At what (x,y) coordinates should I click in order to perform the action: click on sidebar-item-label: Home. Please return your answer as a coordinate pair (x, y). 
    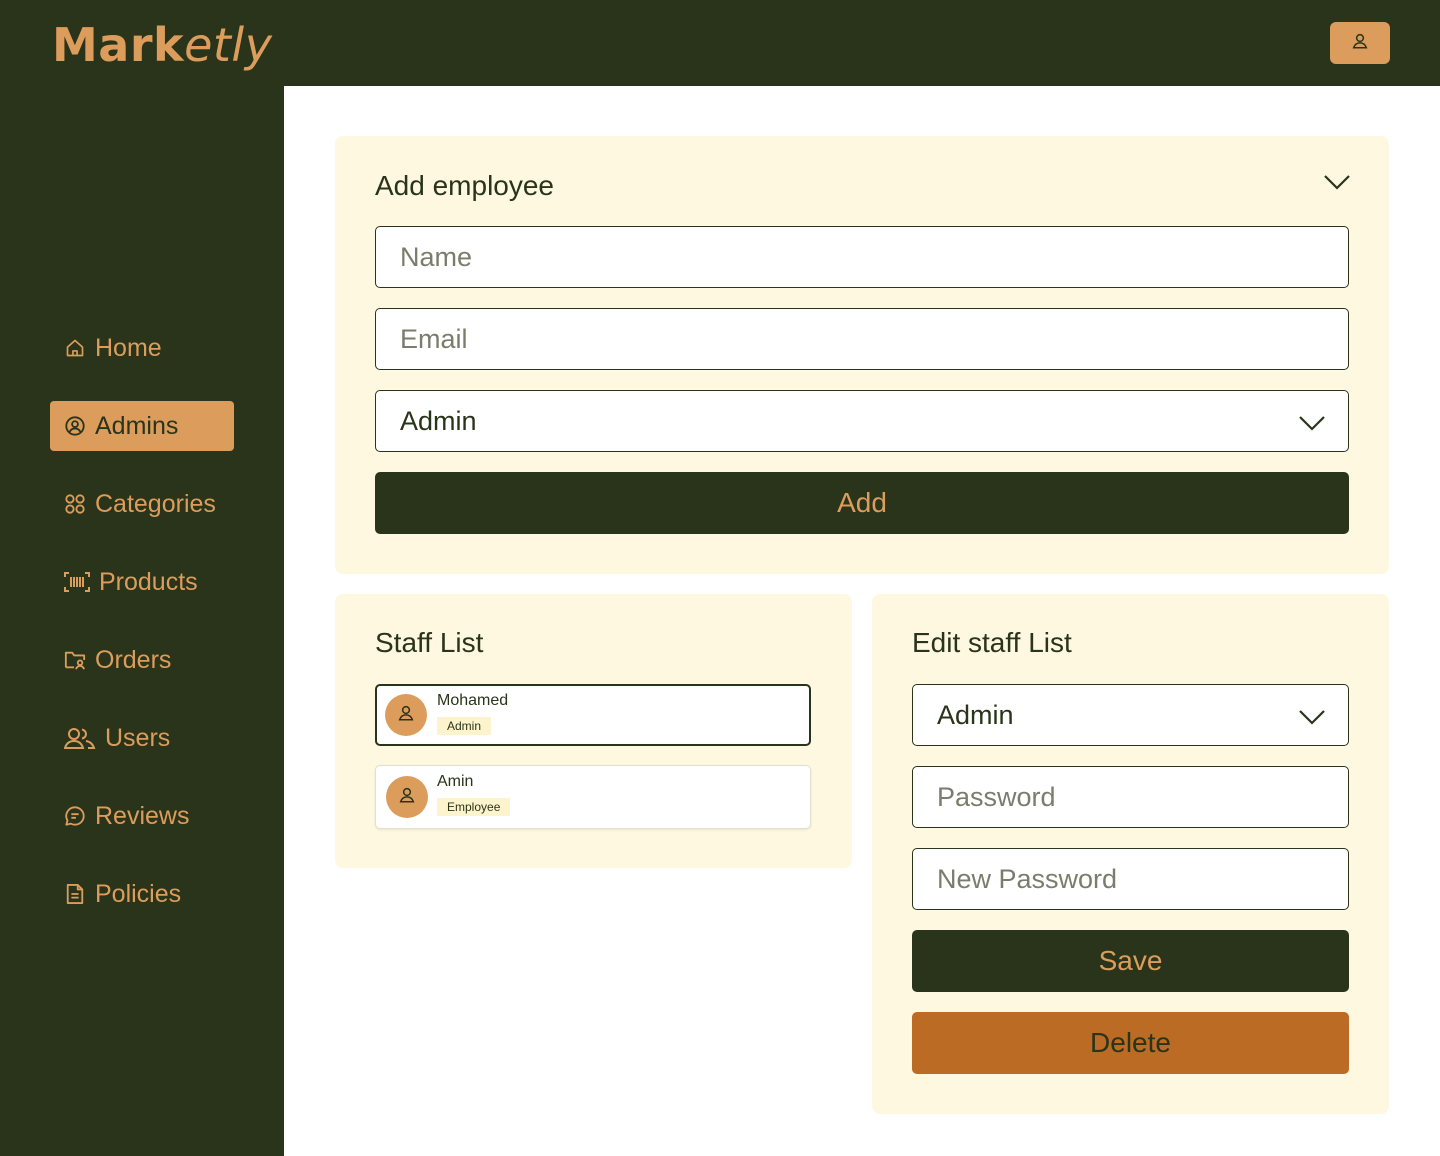
    Looking at the image, I should click on (128, 347).